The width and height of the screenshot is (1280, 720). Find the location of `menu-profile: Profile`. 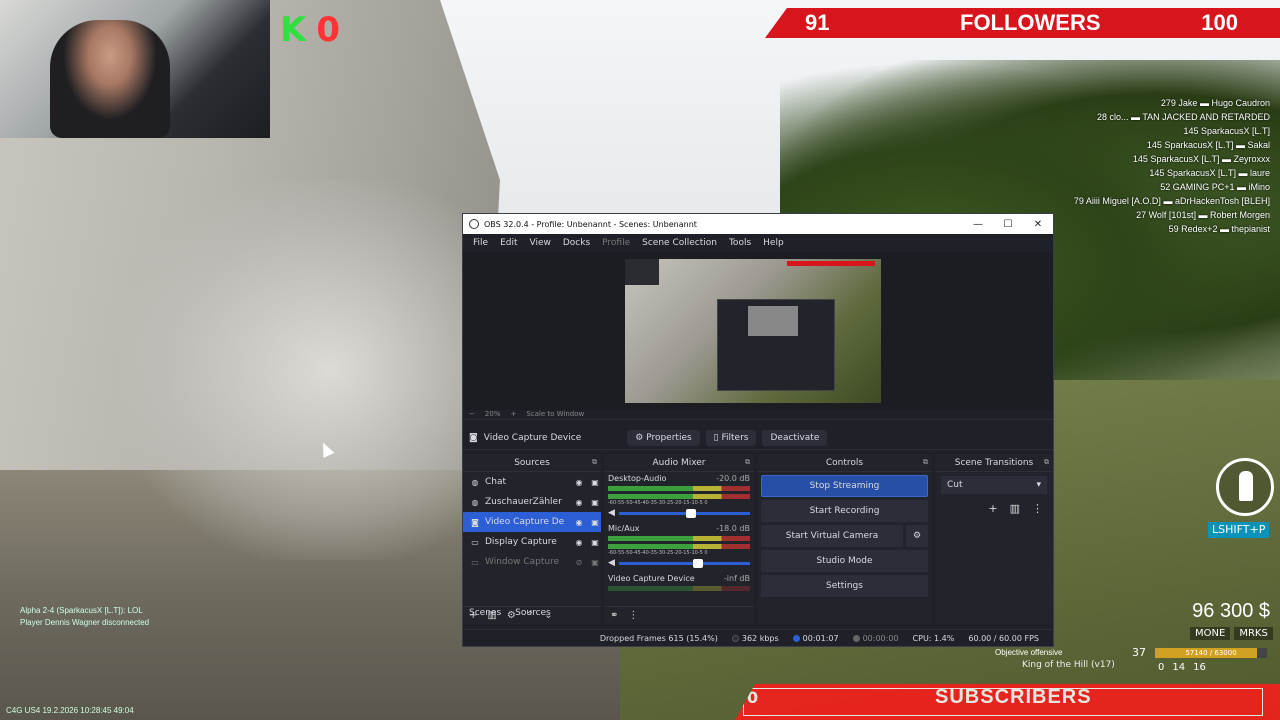

menu-profile: Profile is located at coordinates (616, 243).